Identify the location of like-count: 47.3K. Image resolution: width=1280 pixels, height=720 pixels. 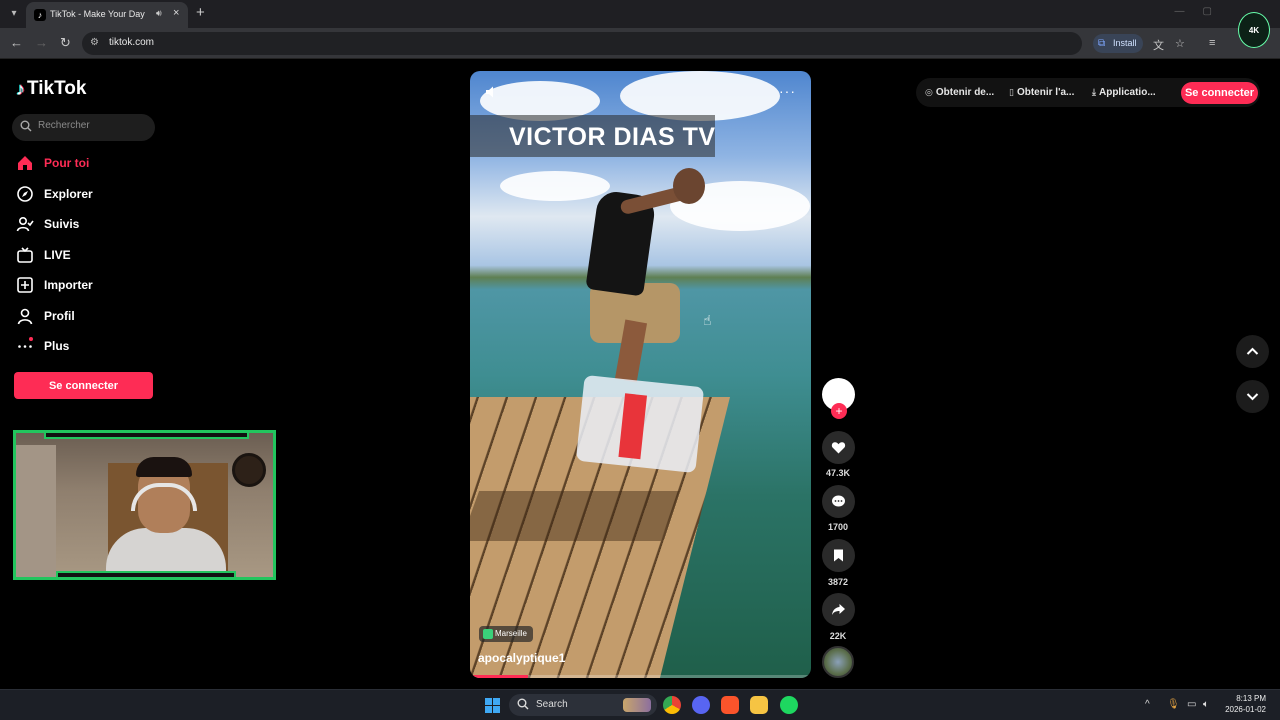
(838, 473).